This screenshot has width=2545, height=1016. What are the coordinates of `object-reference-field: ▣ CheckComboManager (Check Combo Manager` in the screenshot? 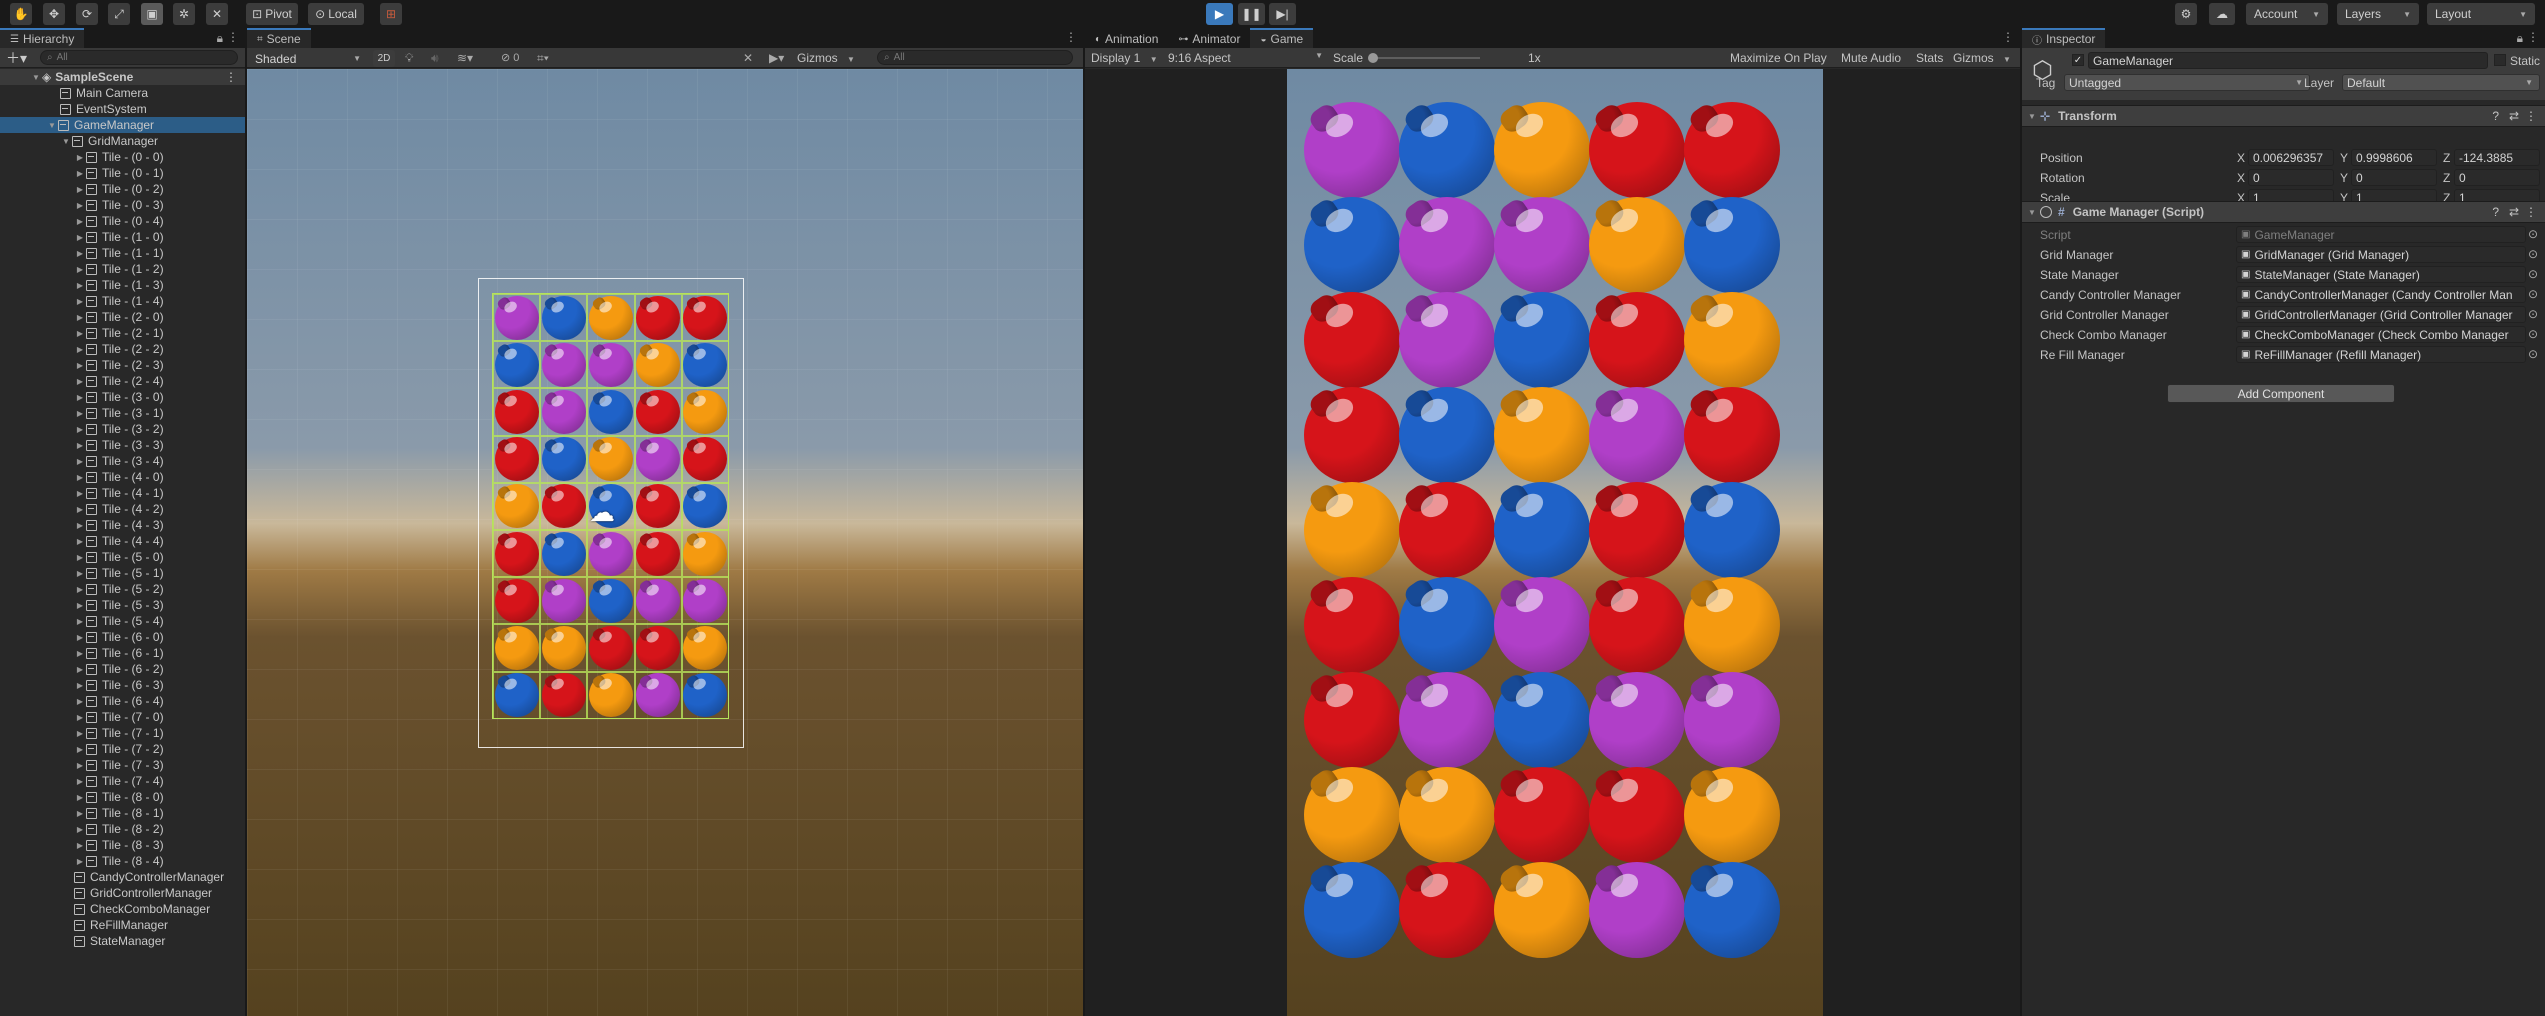 It's located at (2381, 334).